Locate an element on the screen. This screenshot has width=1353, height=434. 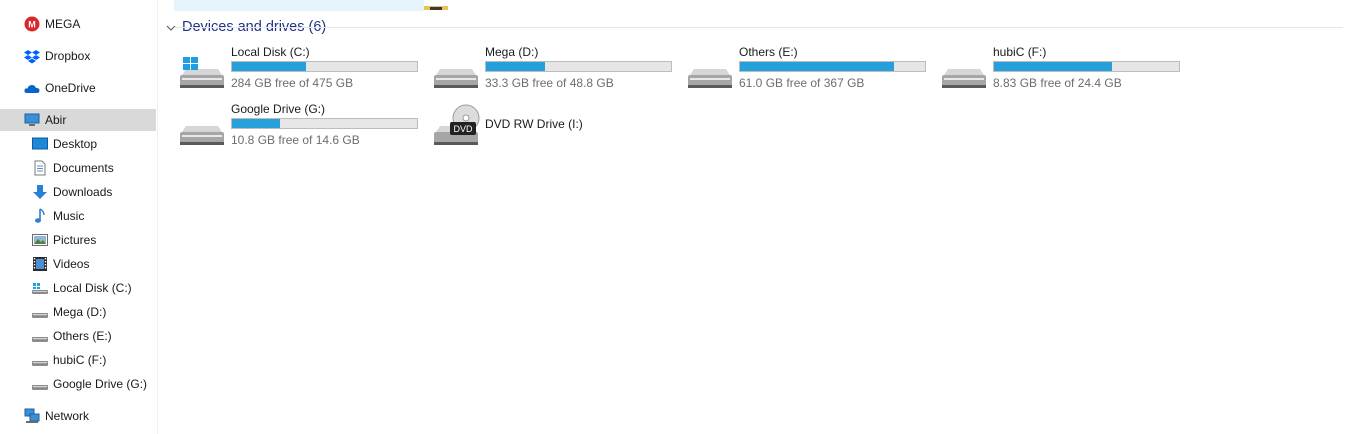
drive-tile-dvd-i: DVD DVD RW Drive (I:) is located at coordinates (555, 128).